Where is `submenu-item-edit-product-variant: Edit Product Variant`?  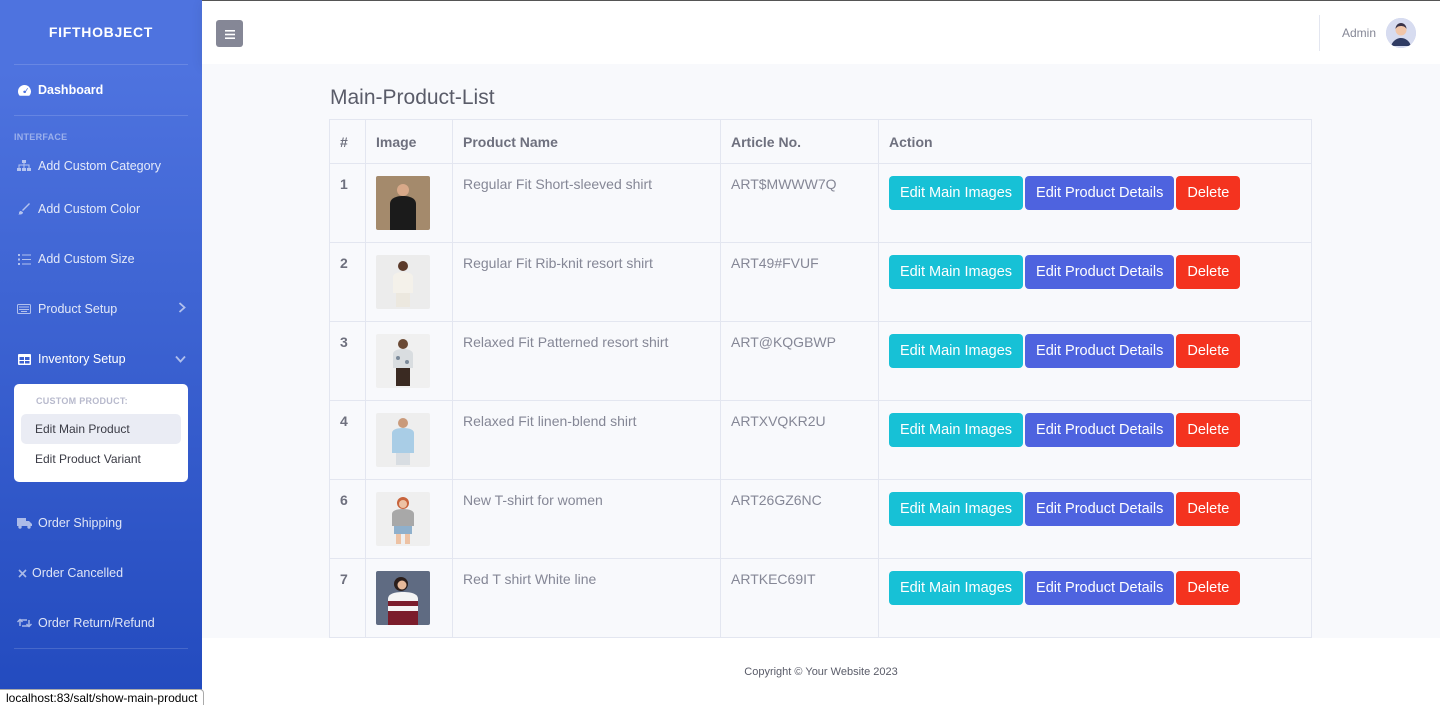 submenu-item-edit-product-variant: Edit Product Variant is located at coordinates (101, 459).